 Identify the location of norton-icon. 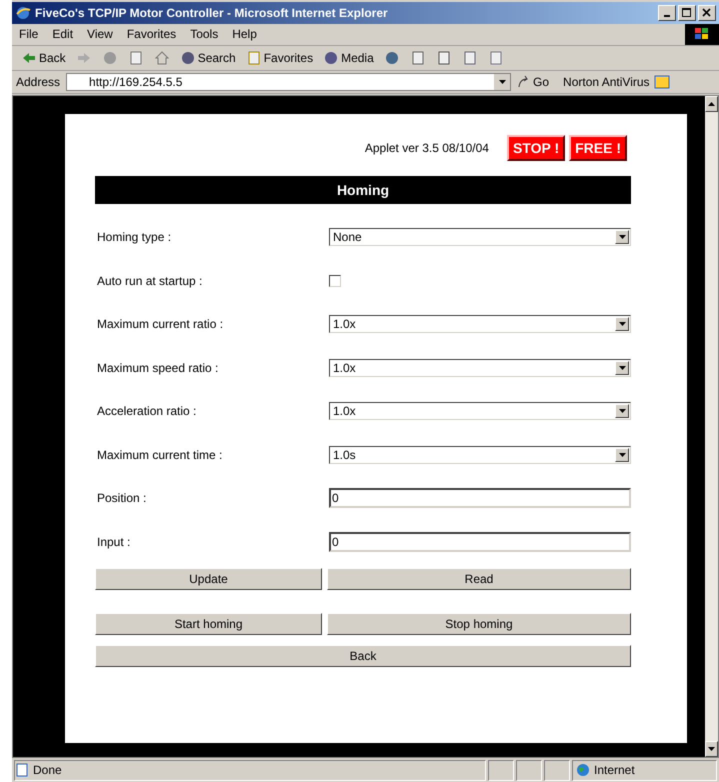
(662, 81).